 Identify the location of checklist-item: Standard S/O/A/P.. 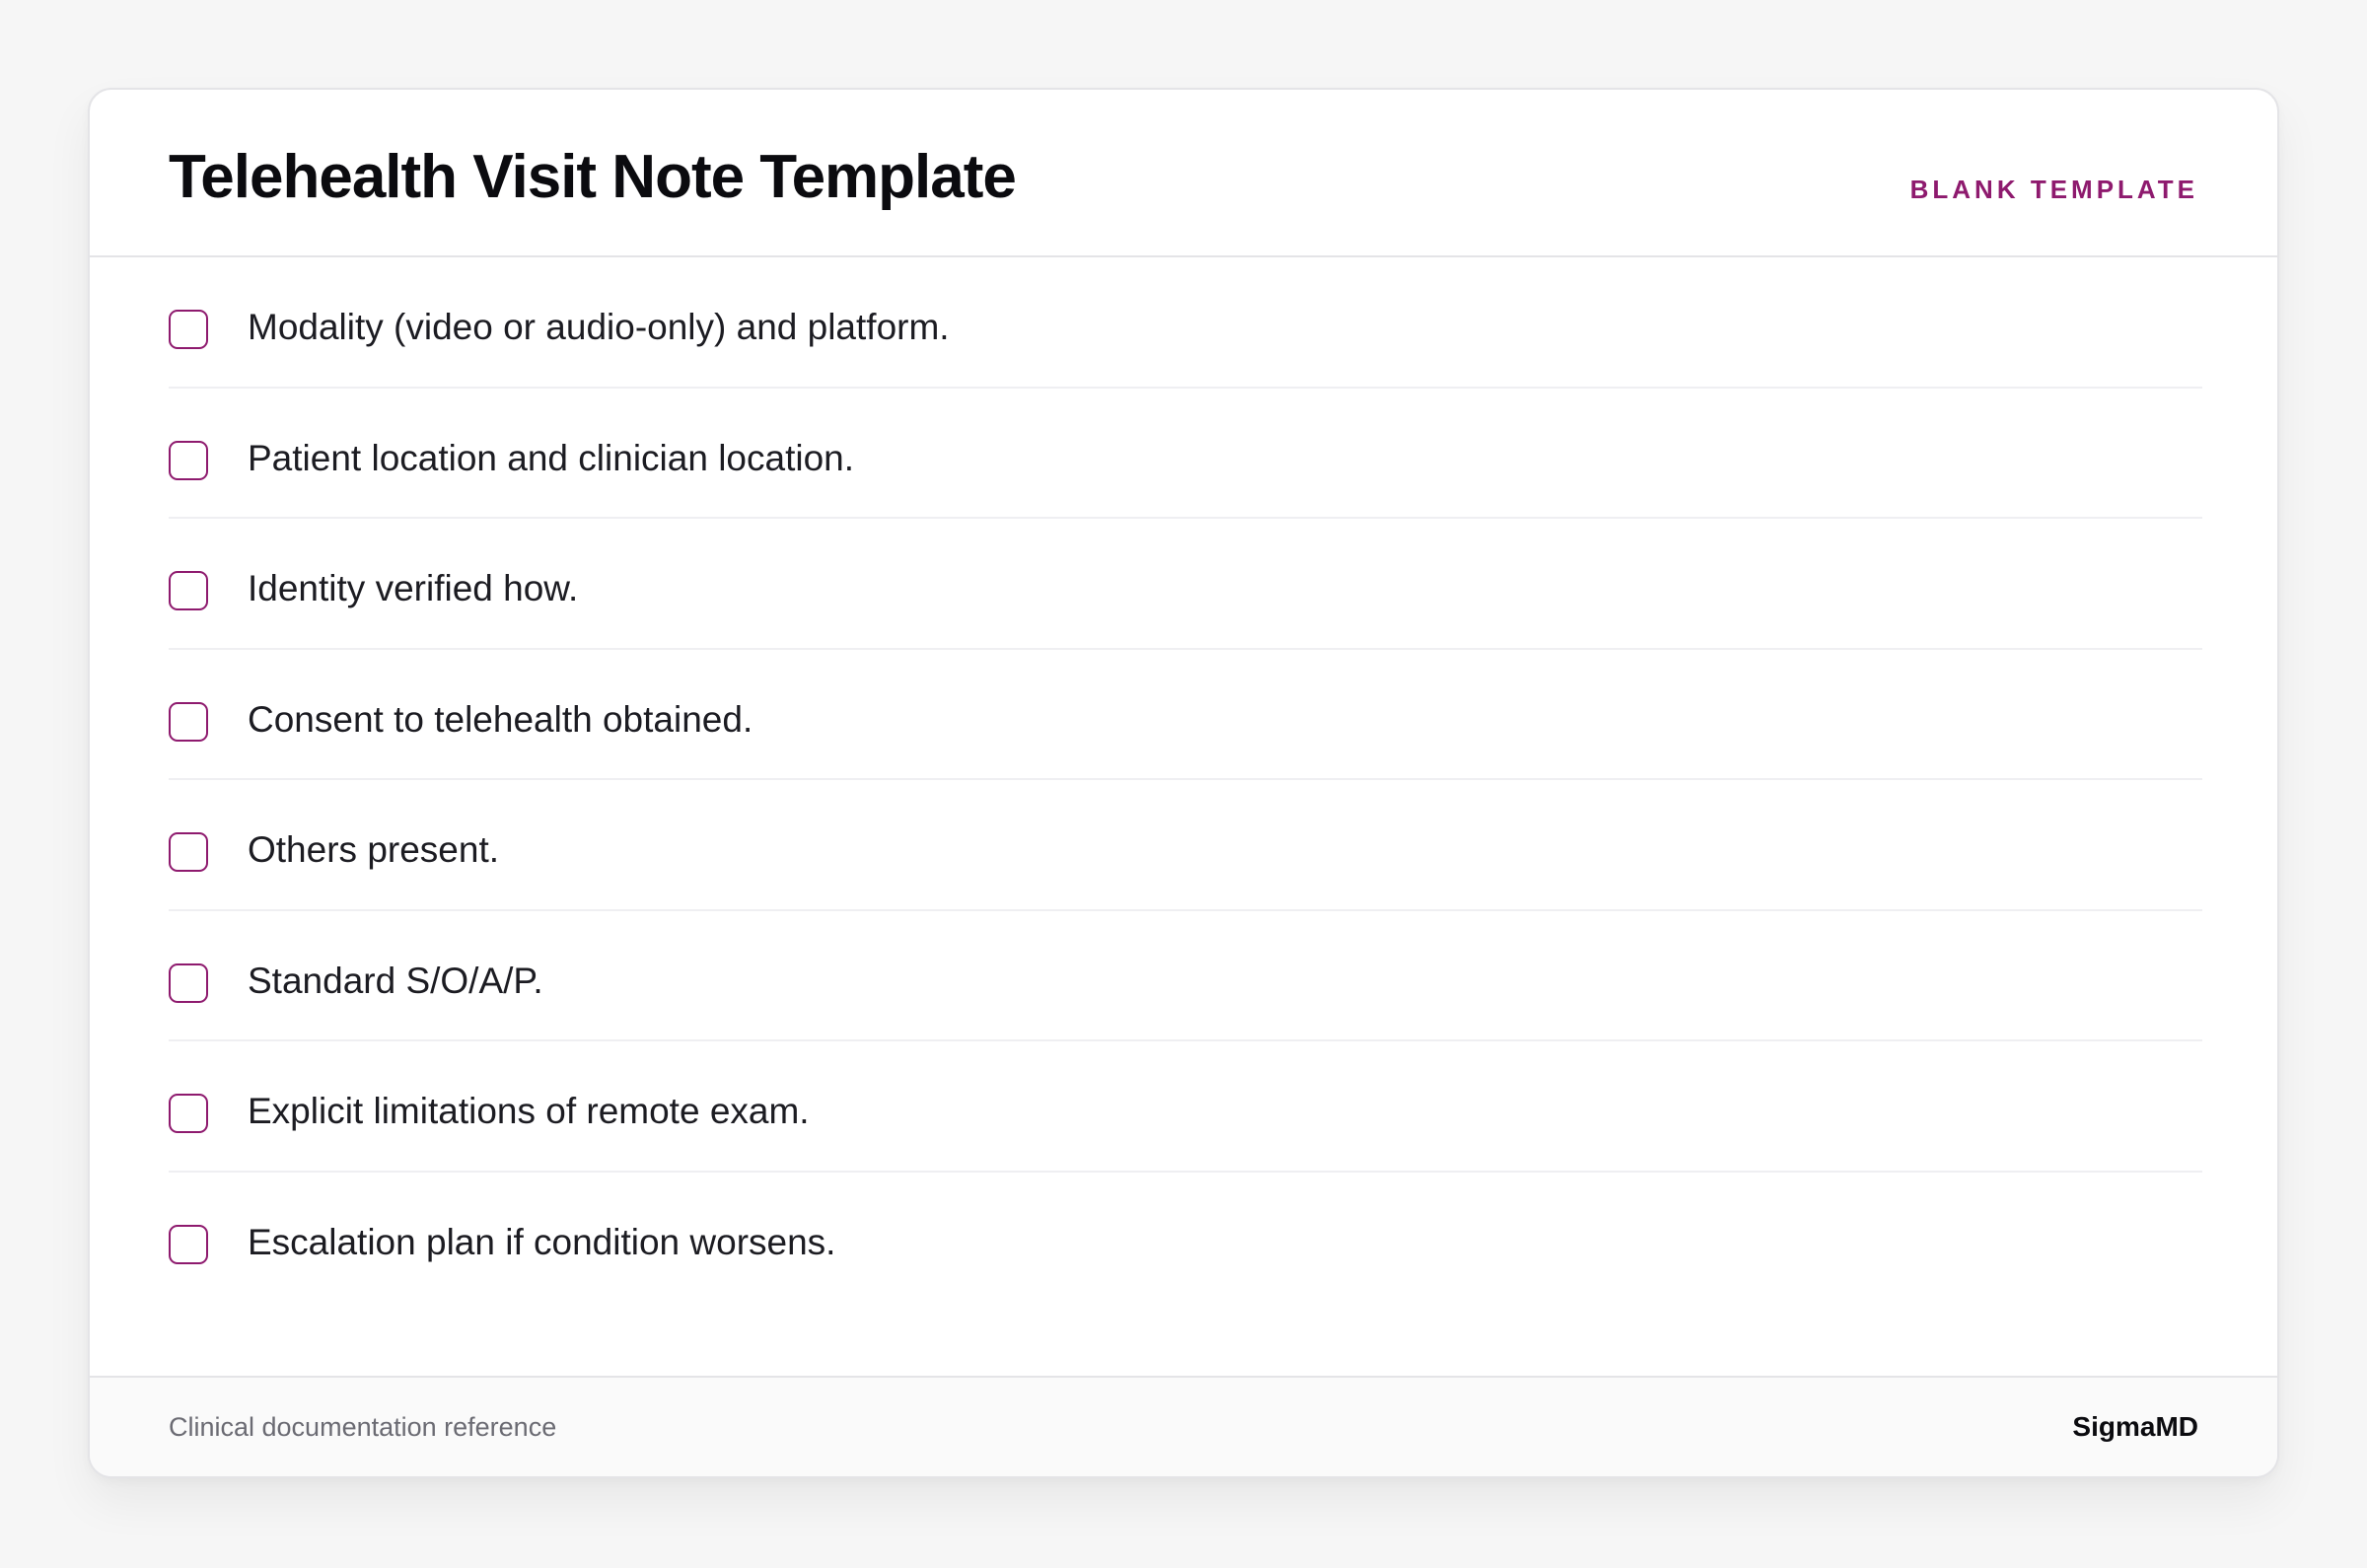
(1185, 976).